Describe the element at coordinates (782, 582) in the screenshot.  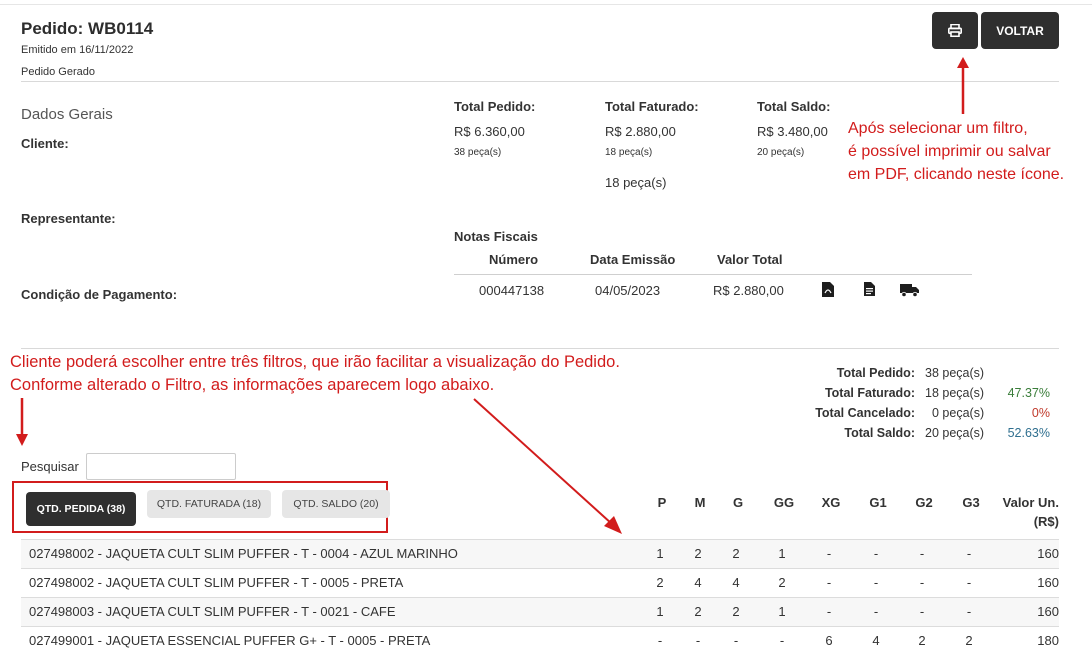
I see `qty-gg: 2` at that location.